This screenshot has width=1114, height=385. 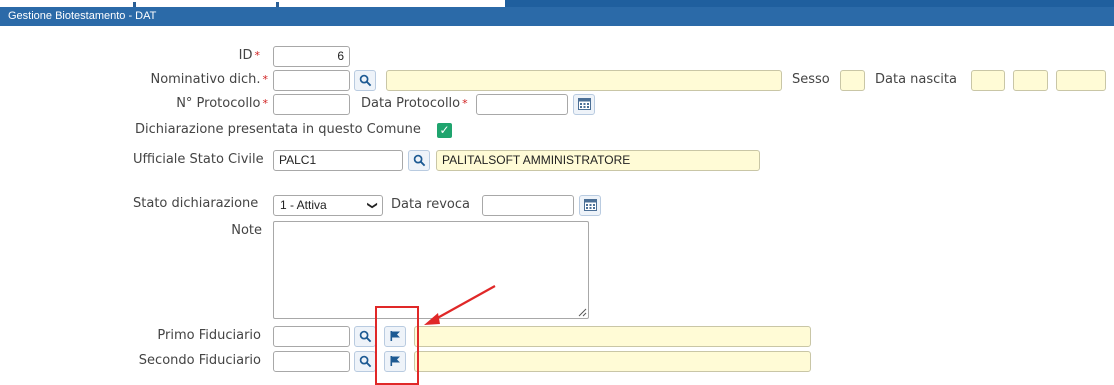 I want to click on protocollo-label: N° Protocollo *, so click(x=184, y=104).